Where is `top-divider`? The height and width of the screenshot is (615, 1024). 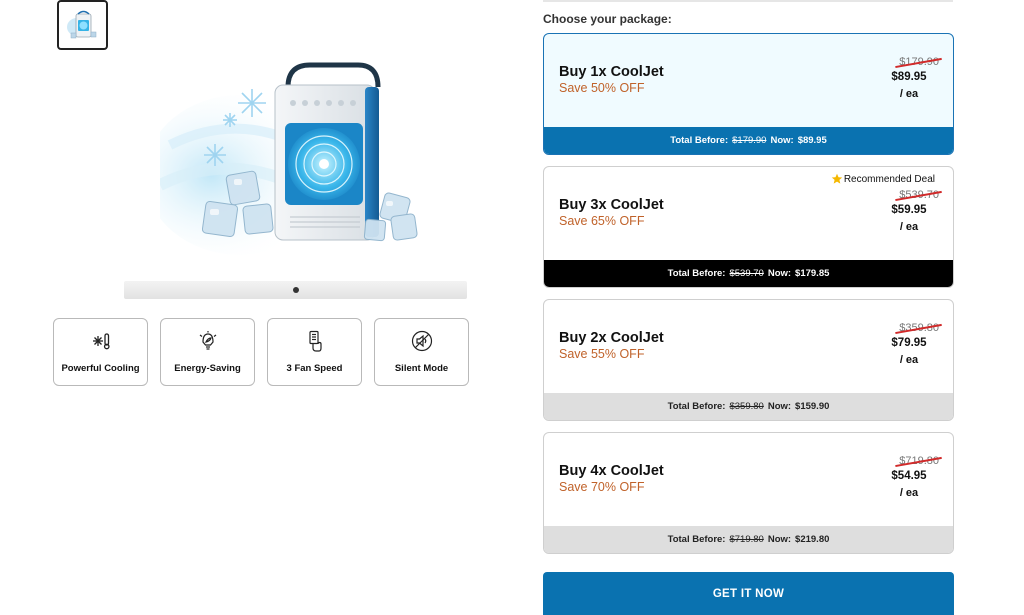
top-divider is located at coordinates (748, 1).